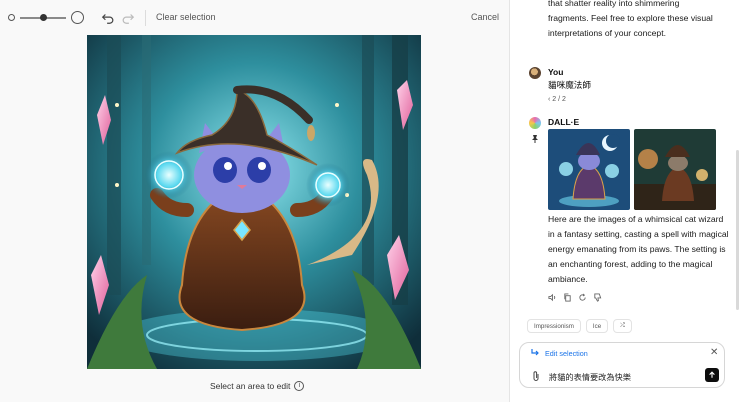 This screenshot has height=402, width=740. Describe the element at coordinates (186, 17) in the screenshot. I see `clear-selection-button: Clear selection` at that location.